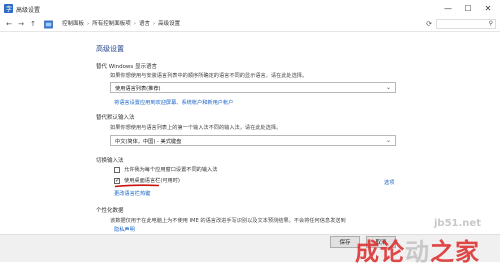 The height and width of the screenshot is (267, 500). Describe the element at coordinates (28, 10) in the screenshot. I see `window-title: 高级设置` at that location.